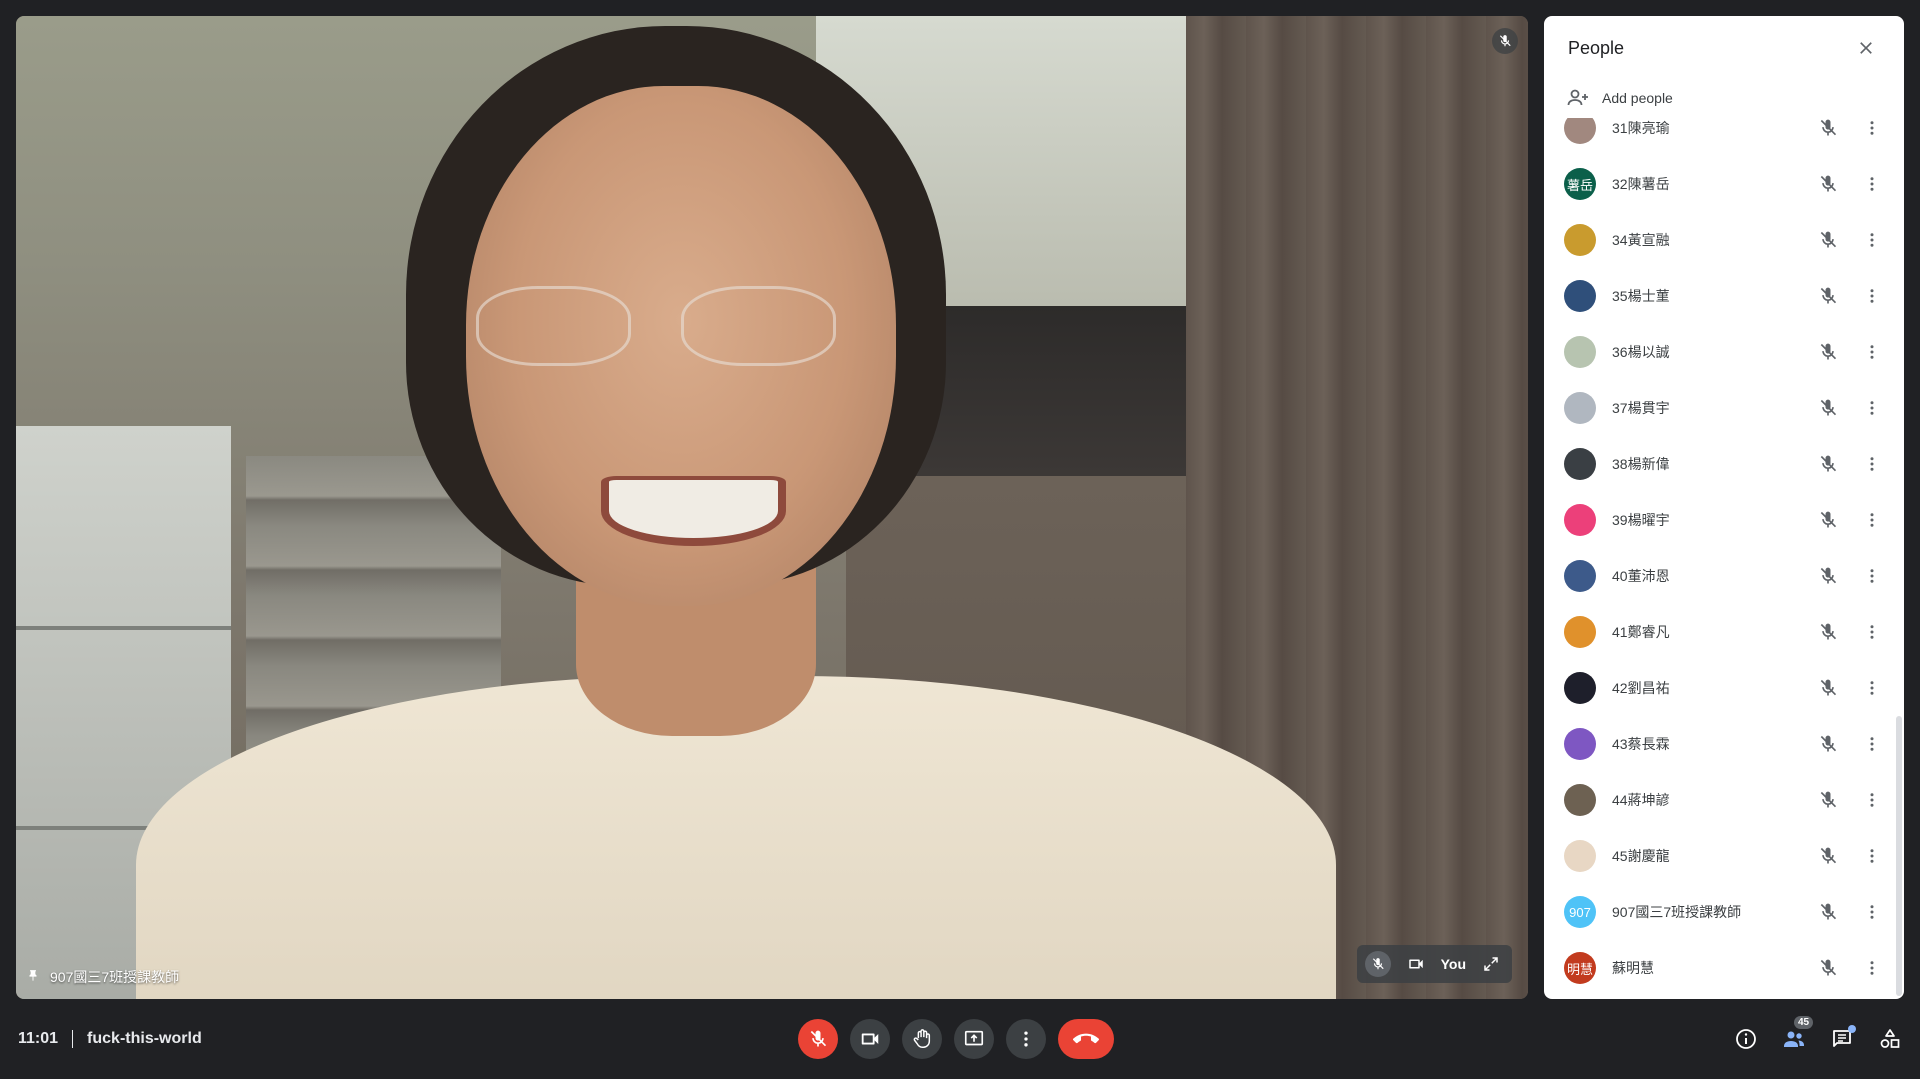  What do you see at coordinates (1491, 964) in the screenshot?
I see `expand-icon` at bounding box center [1491, 964].